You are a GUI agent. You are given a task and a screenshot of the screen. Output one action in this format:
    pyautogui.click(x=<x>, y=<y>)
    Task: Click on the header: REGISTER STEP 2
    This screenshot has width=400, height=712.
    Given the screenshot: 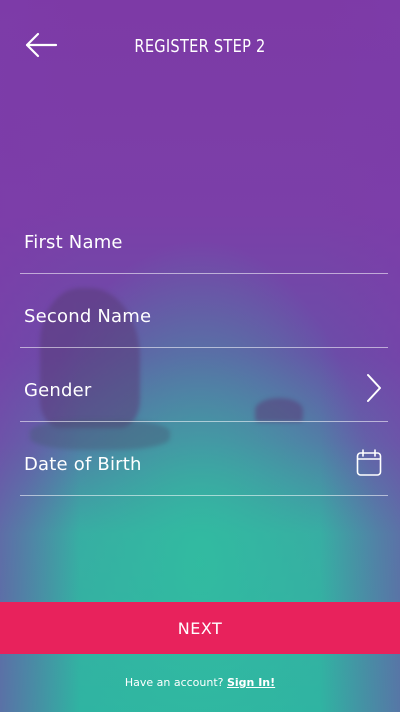 What is the action you would take?
    pyautogui.click(x=200, y=46)
    